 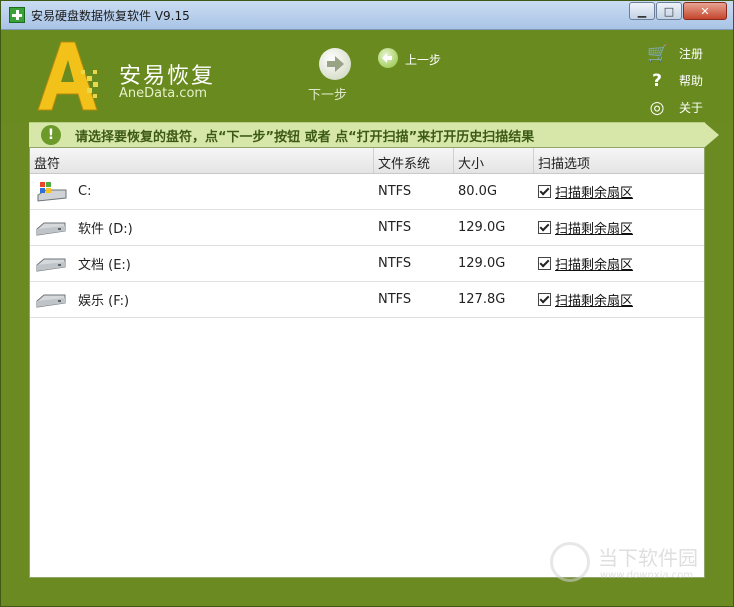 I want to click on target-icon: ◎, so click(x=657, y=107).